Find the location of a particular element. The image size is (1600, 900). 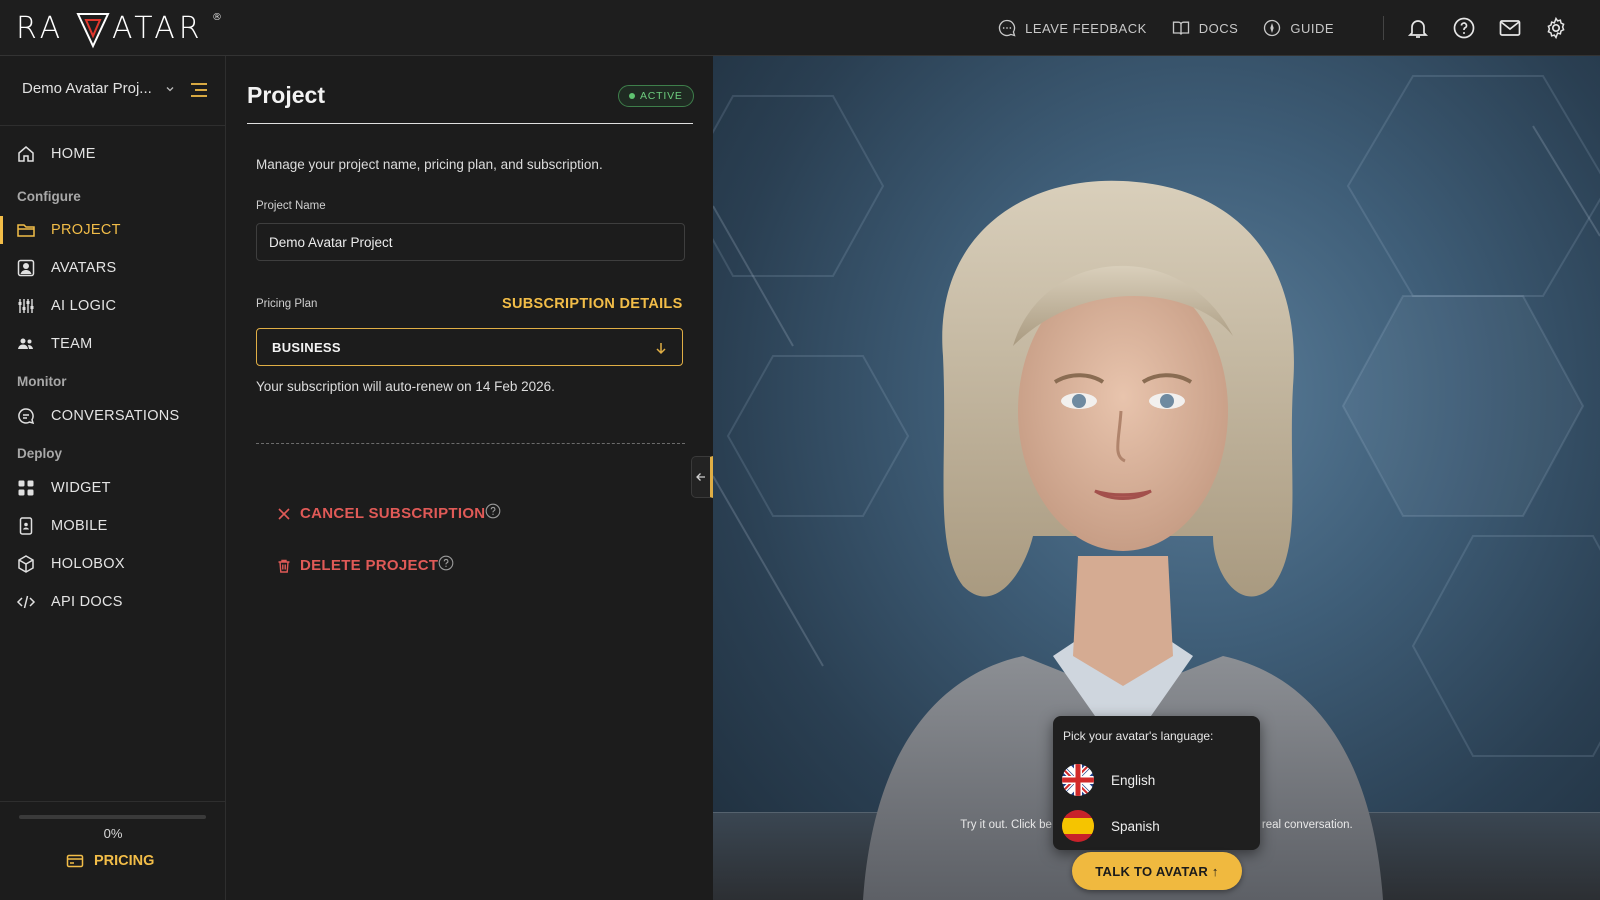

compass-icon is located at coordinates (1272, 28).